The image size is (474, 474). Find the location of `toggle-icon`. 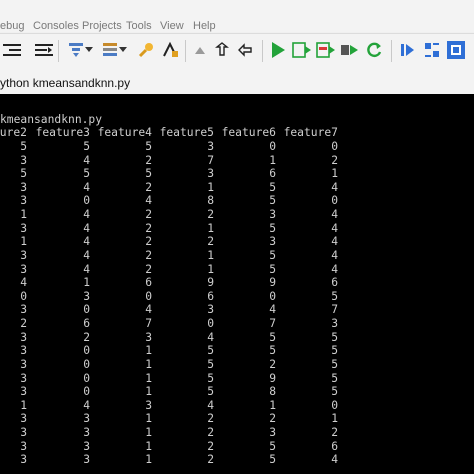

toggle-icon is located at coordinates (76, 50).